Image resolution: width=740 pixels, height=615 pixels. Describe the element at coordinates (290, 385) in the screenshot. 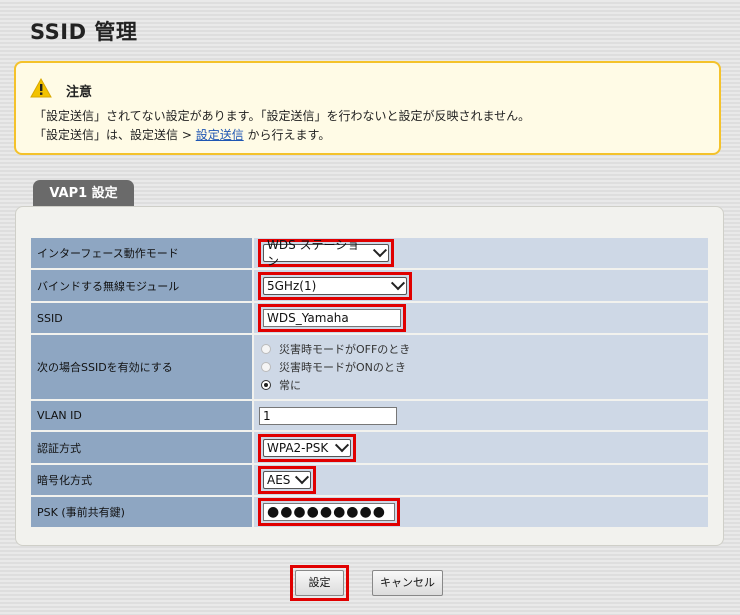

I see `enable-option-label: 常に` at that location.